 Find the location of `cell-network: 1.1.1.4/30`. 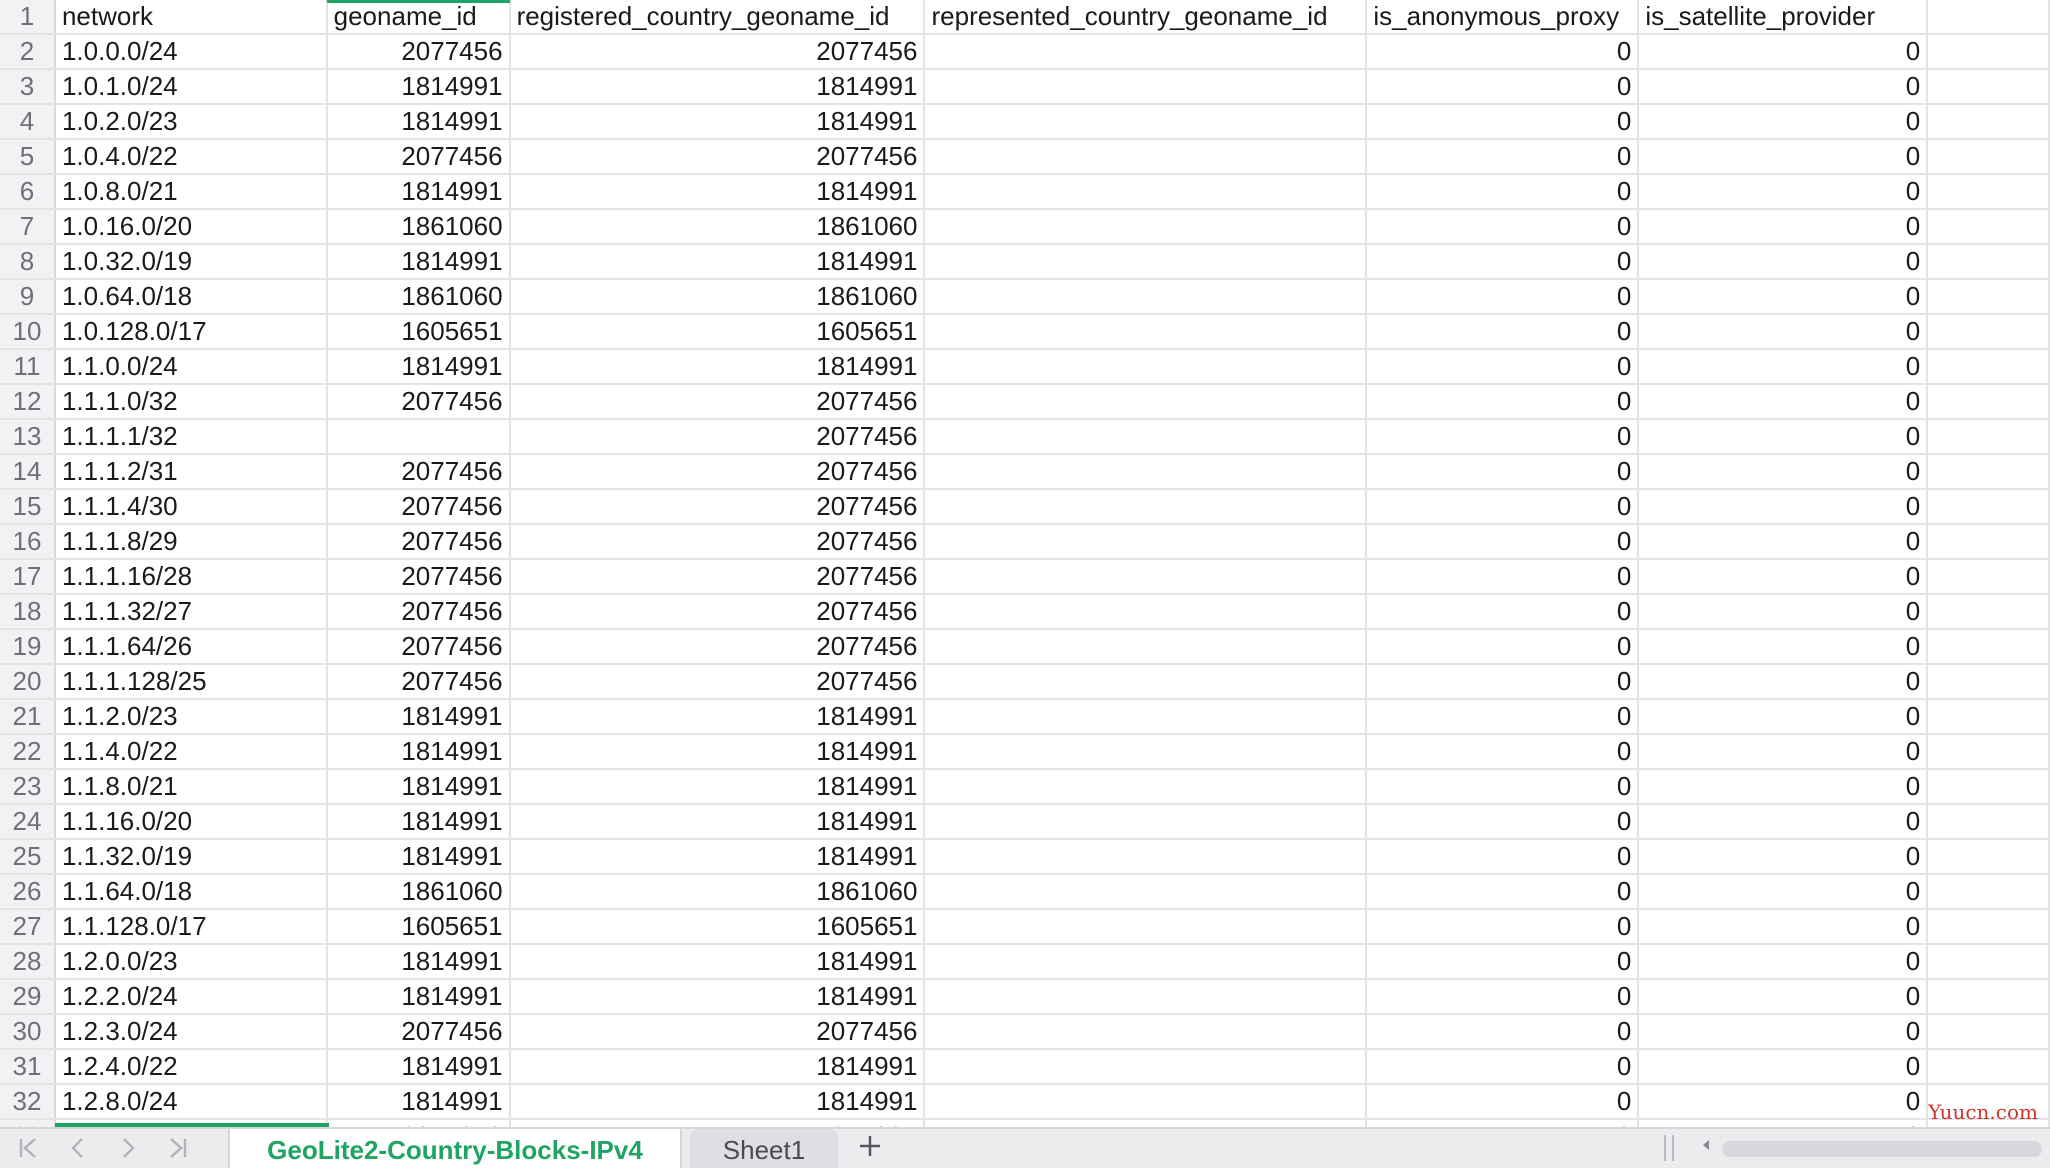

cell-network: 1.1.1.4/30 is located at coordinates (191, 507).